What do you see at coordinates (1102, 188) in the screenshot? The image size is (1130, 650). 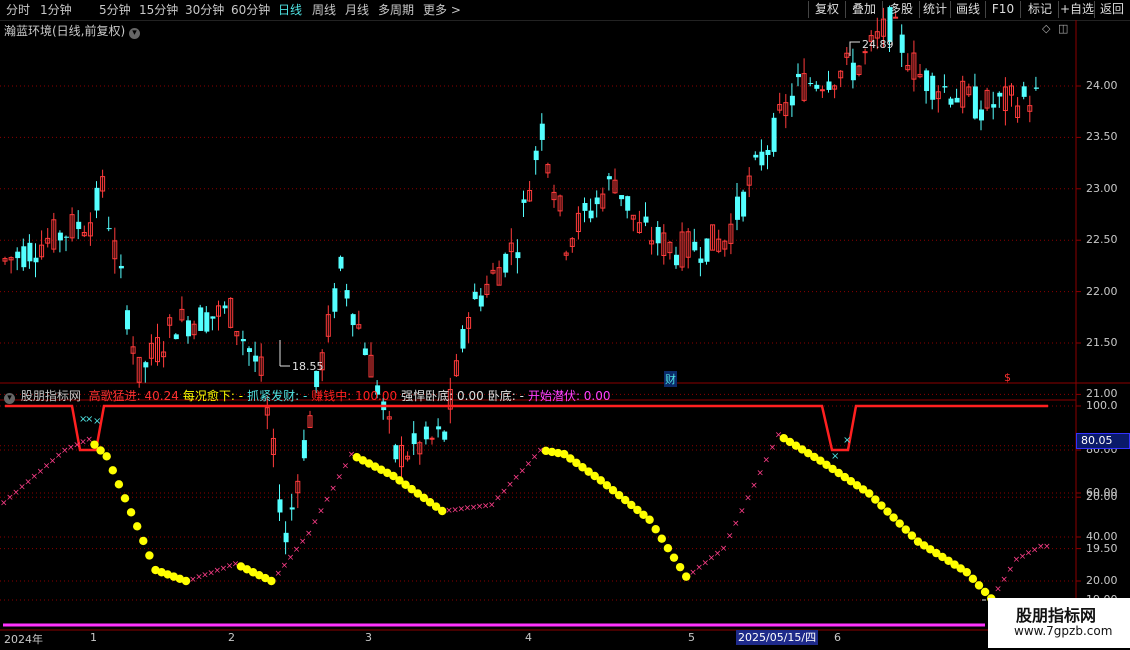 I see `price-tick: 23.00` at bounding box center [1102, 188].